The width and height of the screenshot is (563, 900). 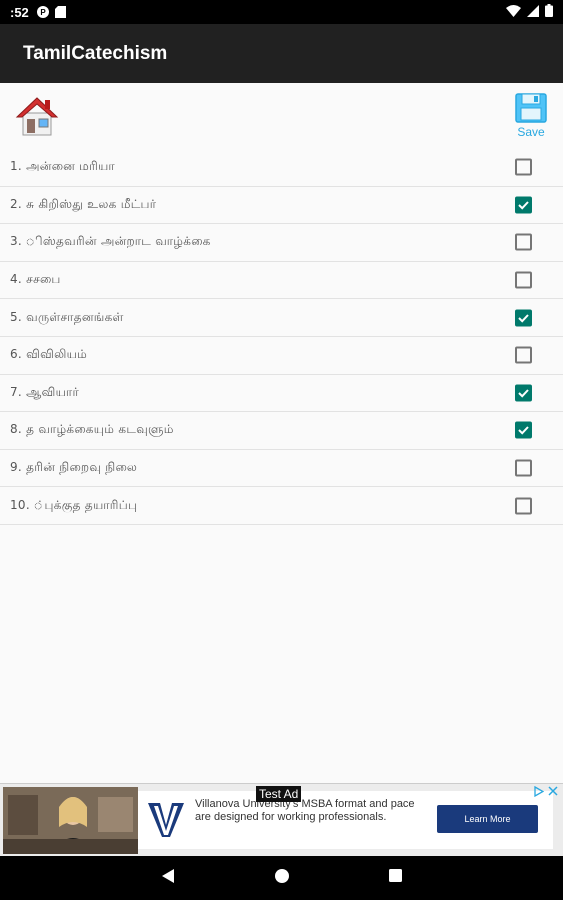 What do you see at coordinates (110, 241) in the screenshot?
I see `list-item-label: 3. ிஸ்தவரின் அன்றாட வாழ்க்கை` at bounding box center [110, 241].